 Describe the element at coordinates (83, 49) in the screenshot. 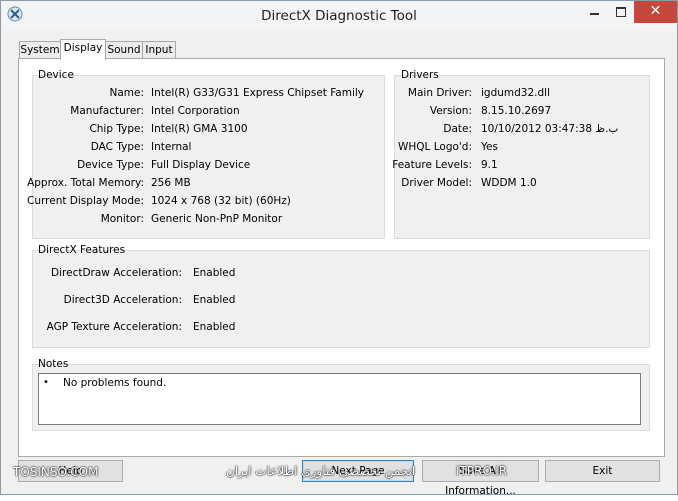

I see `tab-display: Display` at that location.